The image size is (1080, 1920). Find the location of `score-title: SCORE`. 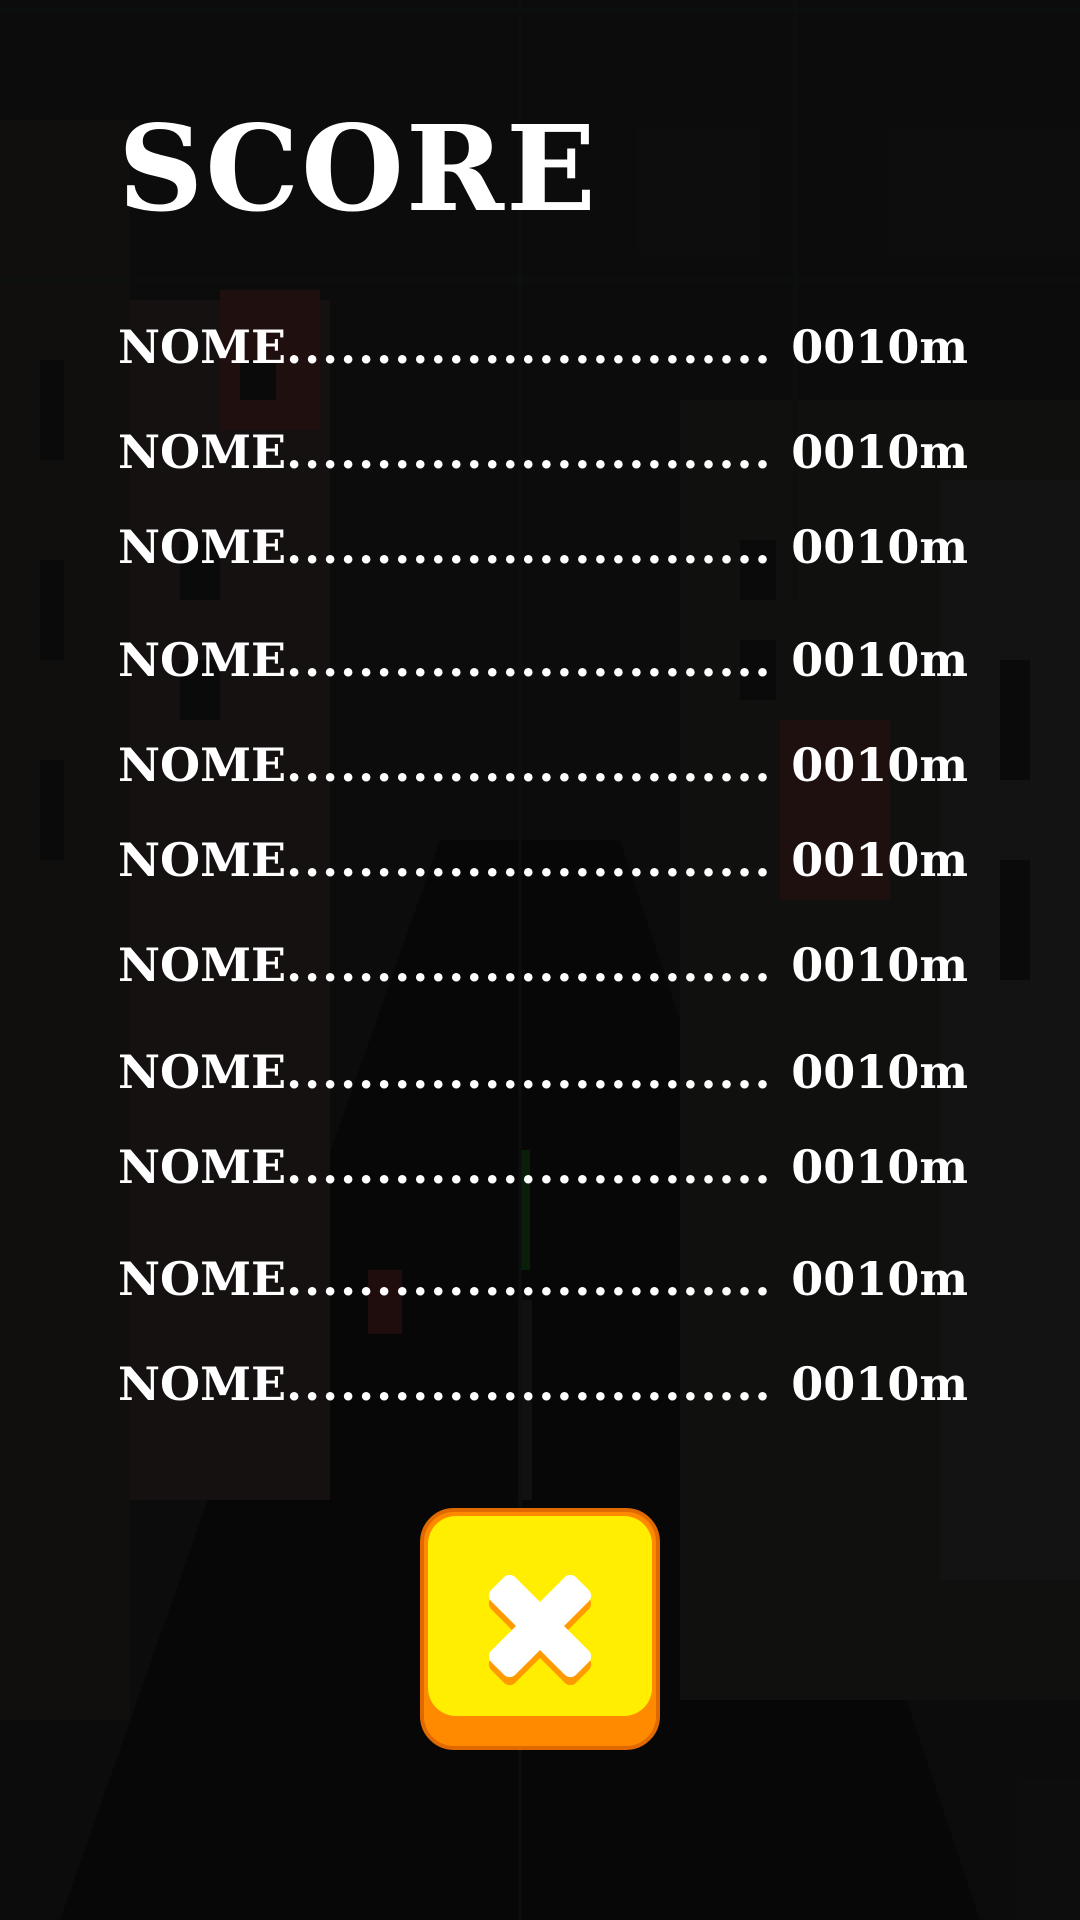

score-title: SCORE is located at coordinates (358, 168).